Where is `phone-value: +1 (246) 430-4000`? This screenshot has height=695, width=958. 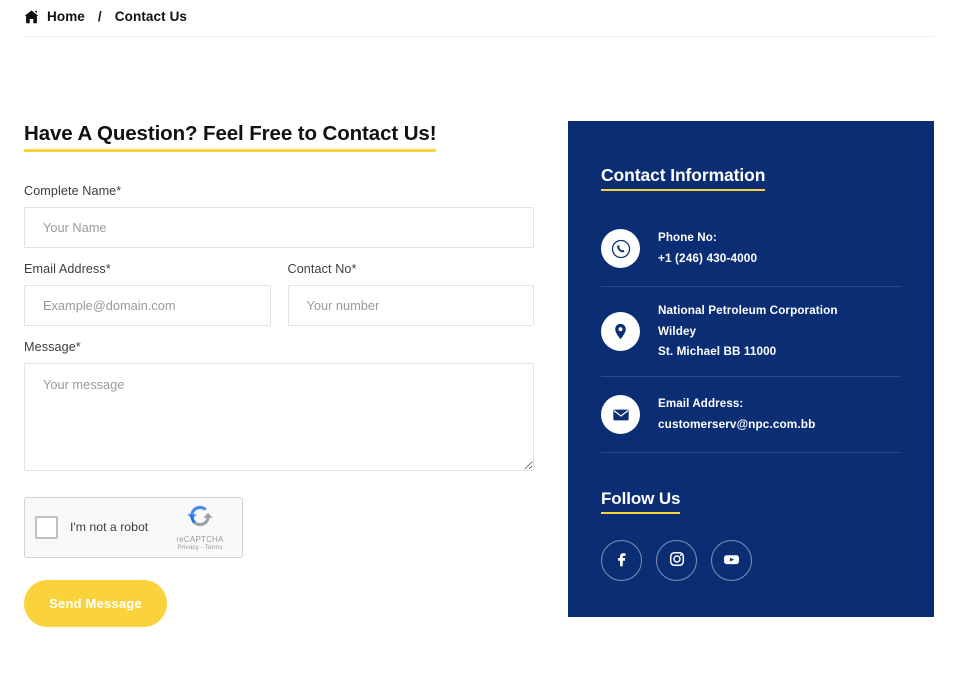 phone-value: +1 (246) 430-4000 is located at coordinates (707, 258).